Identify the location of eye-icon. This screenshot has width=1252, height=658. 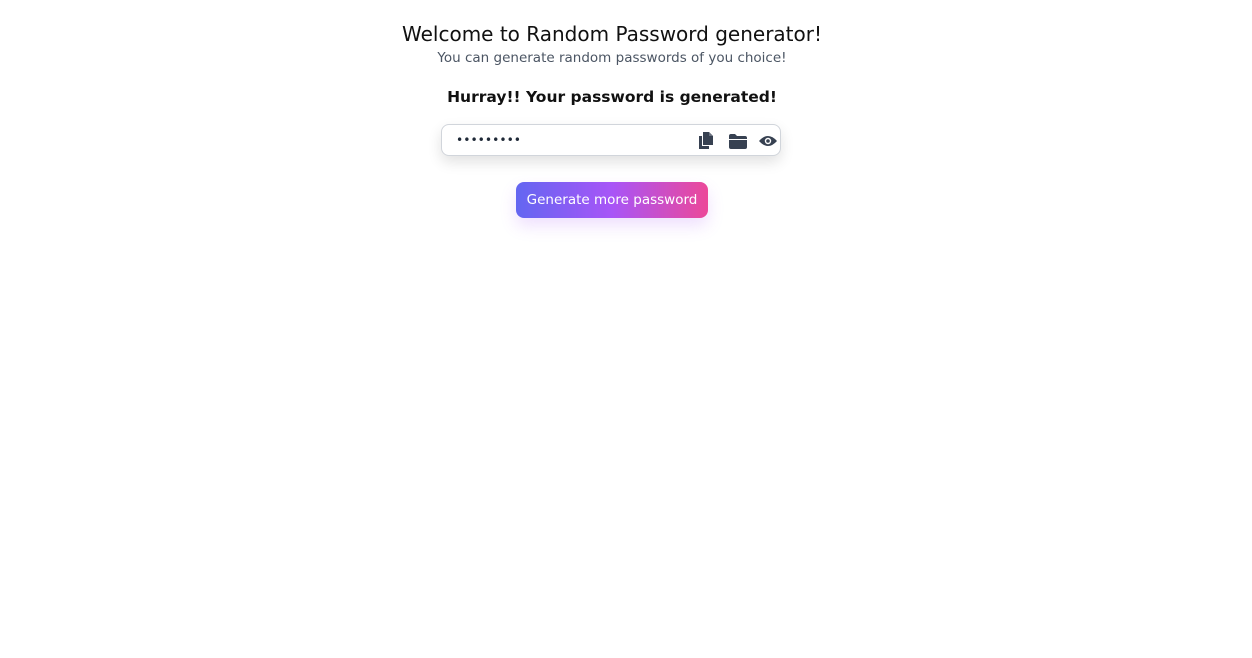
(768, 141).